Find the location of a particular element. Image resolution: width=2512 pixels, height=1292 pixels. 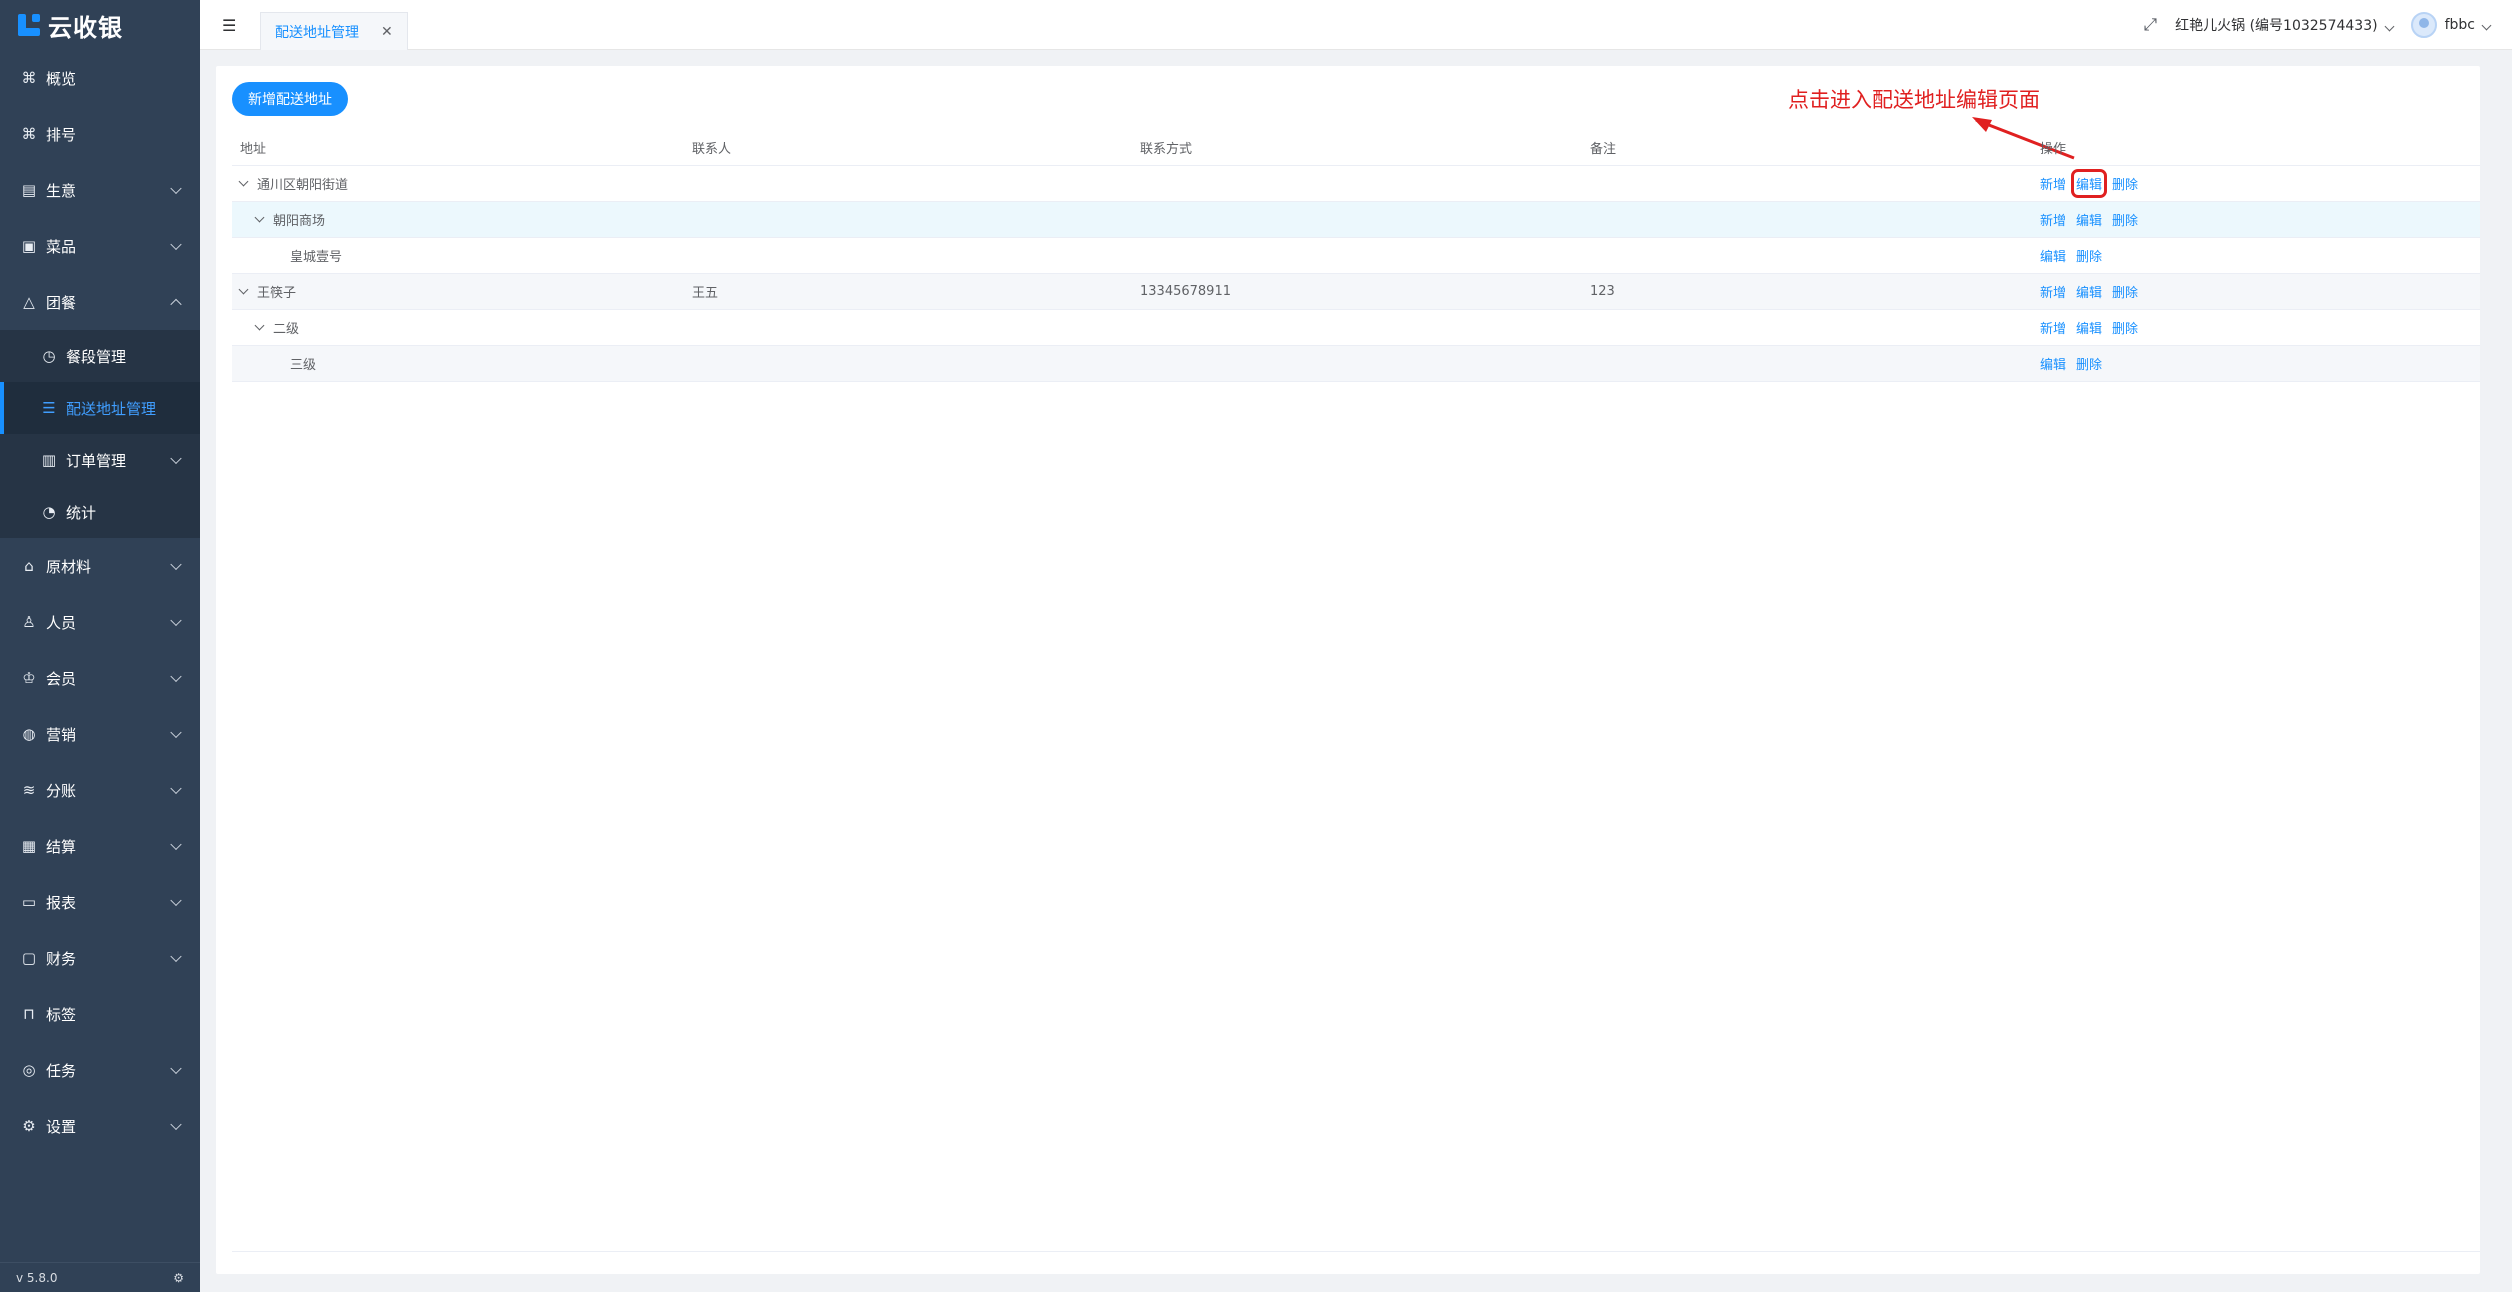

avatar is located at coordinates (2423, 25).